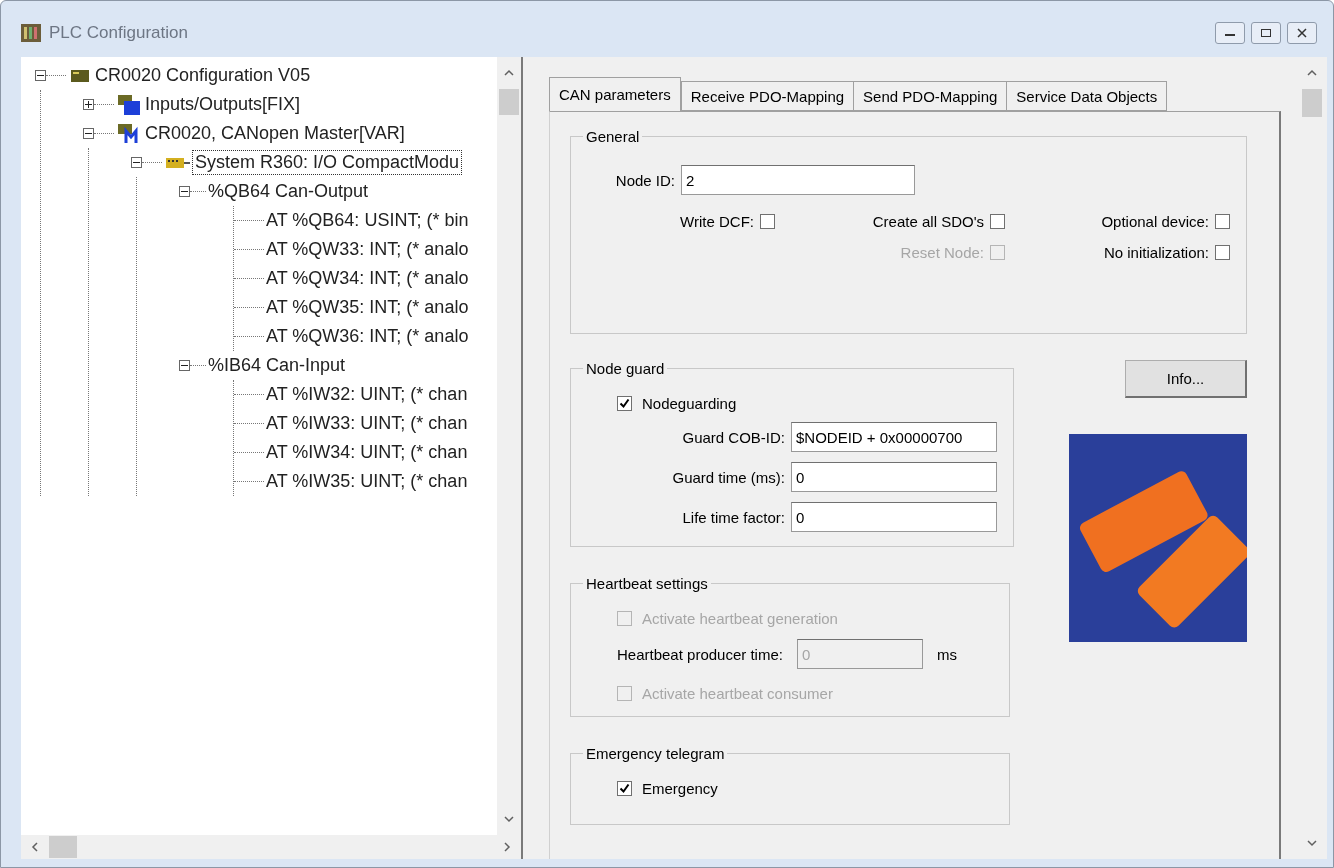 Image resolution: width=1334 pixels, height=868 pixels. I want to click on tree-item: Inputs/Outputs[FIX], so click(223, 104).